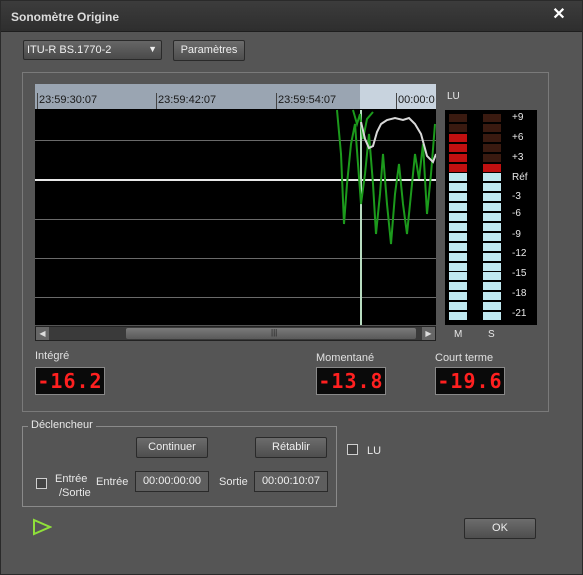 Image resolution: width=583 pixels, height=575 pixels. I want to click on scroll-left-icon: ◀, so click(42, 333).